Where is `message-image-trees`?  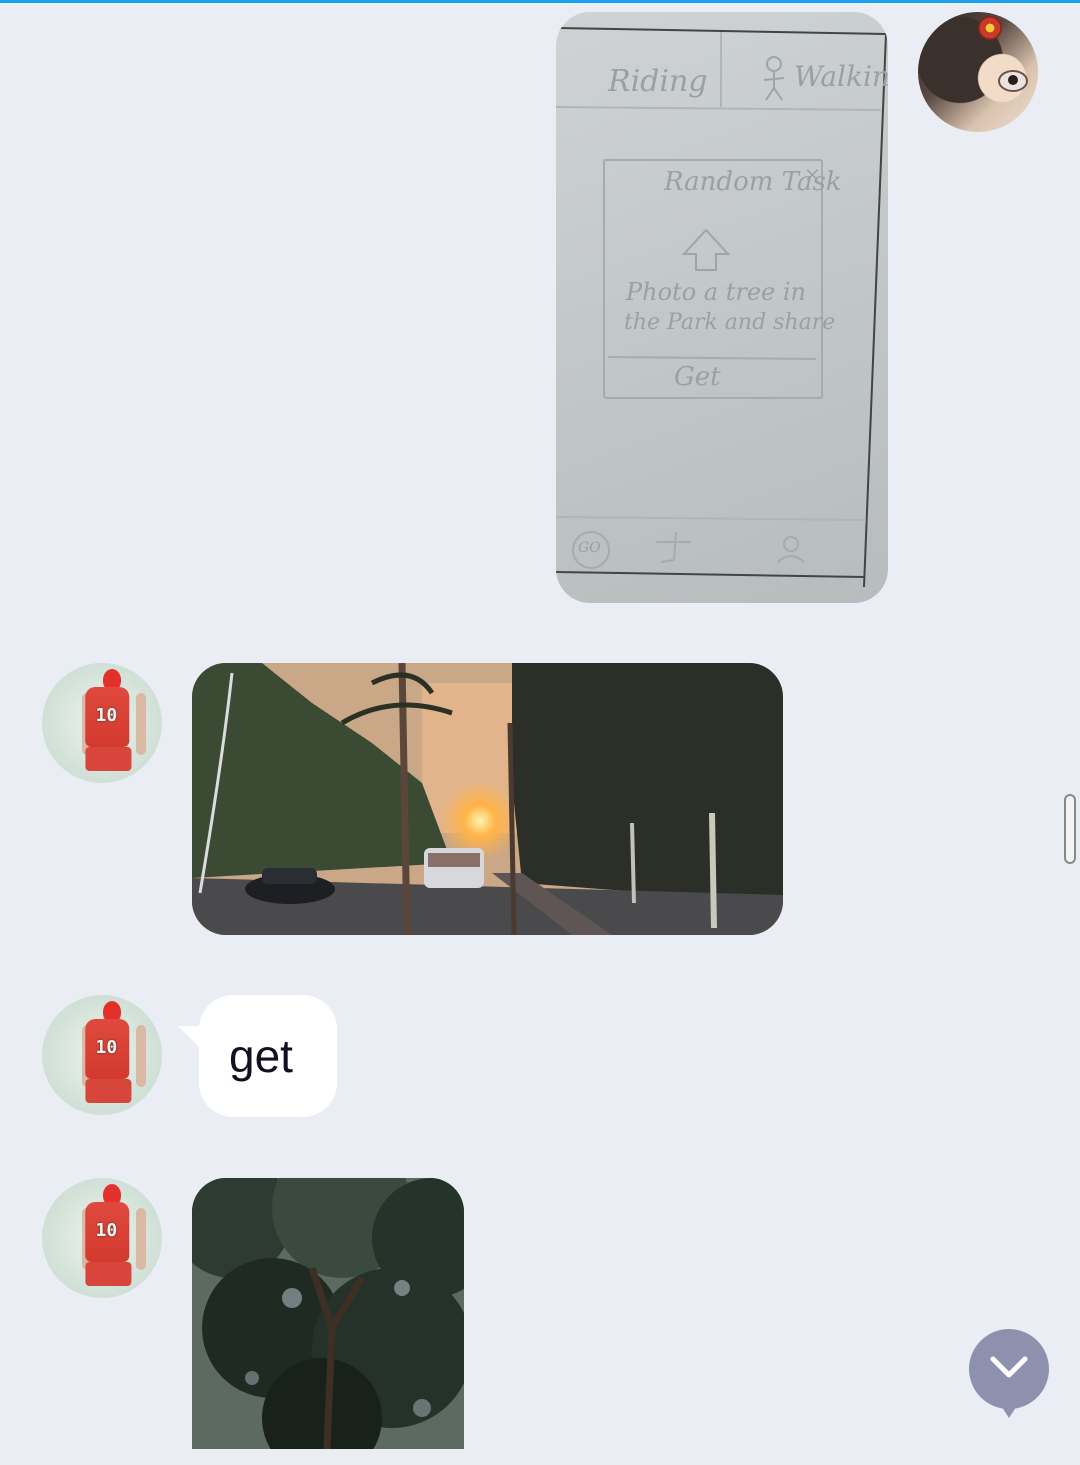 message-image-trees is located at coordinates (328, 1313).